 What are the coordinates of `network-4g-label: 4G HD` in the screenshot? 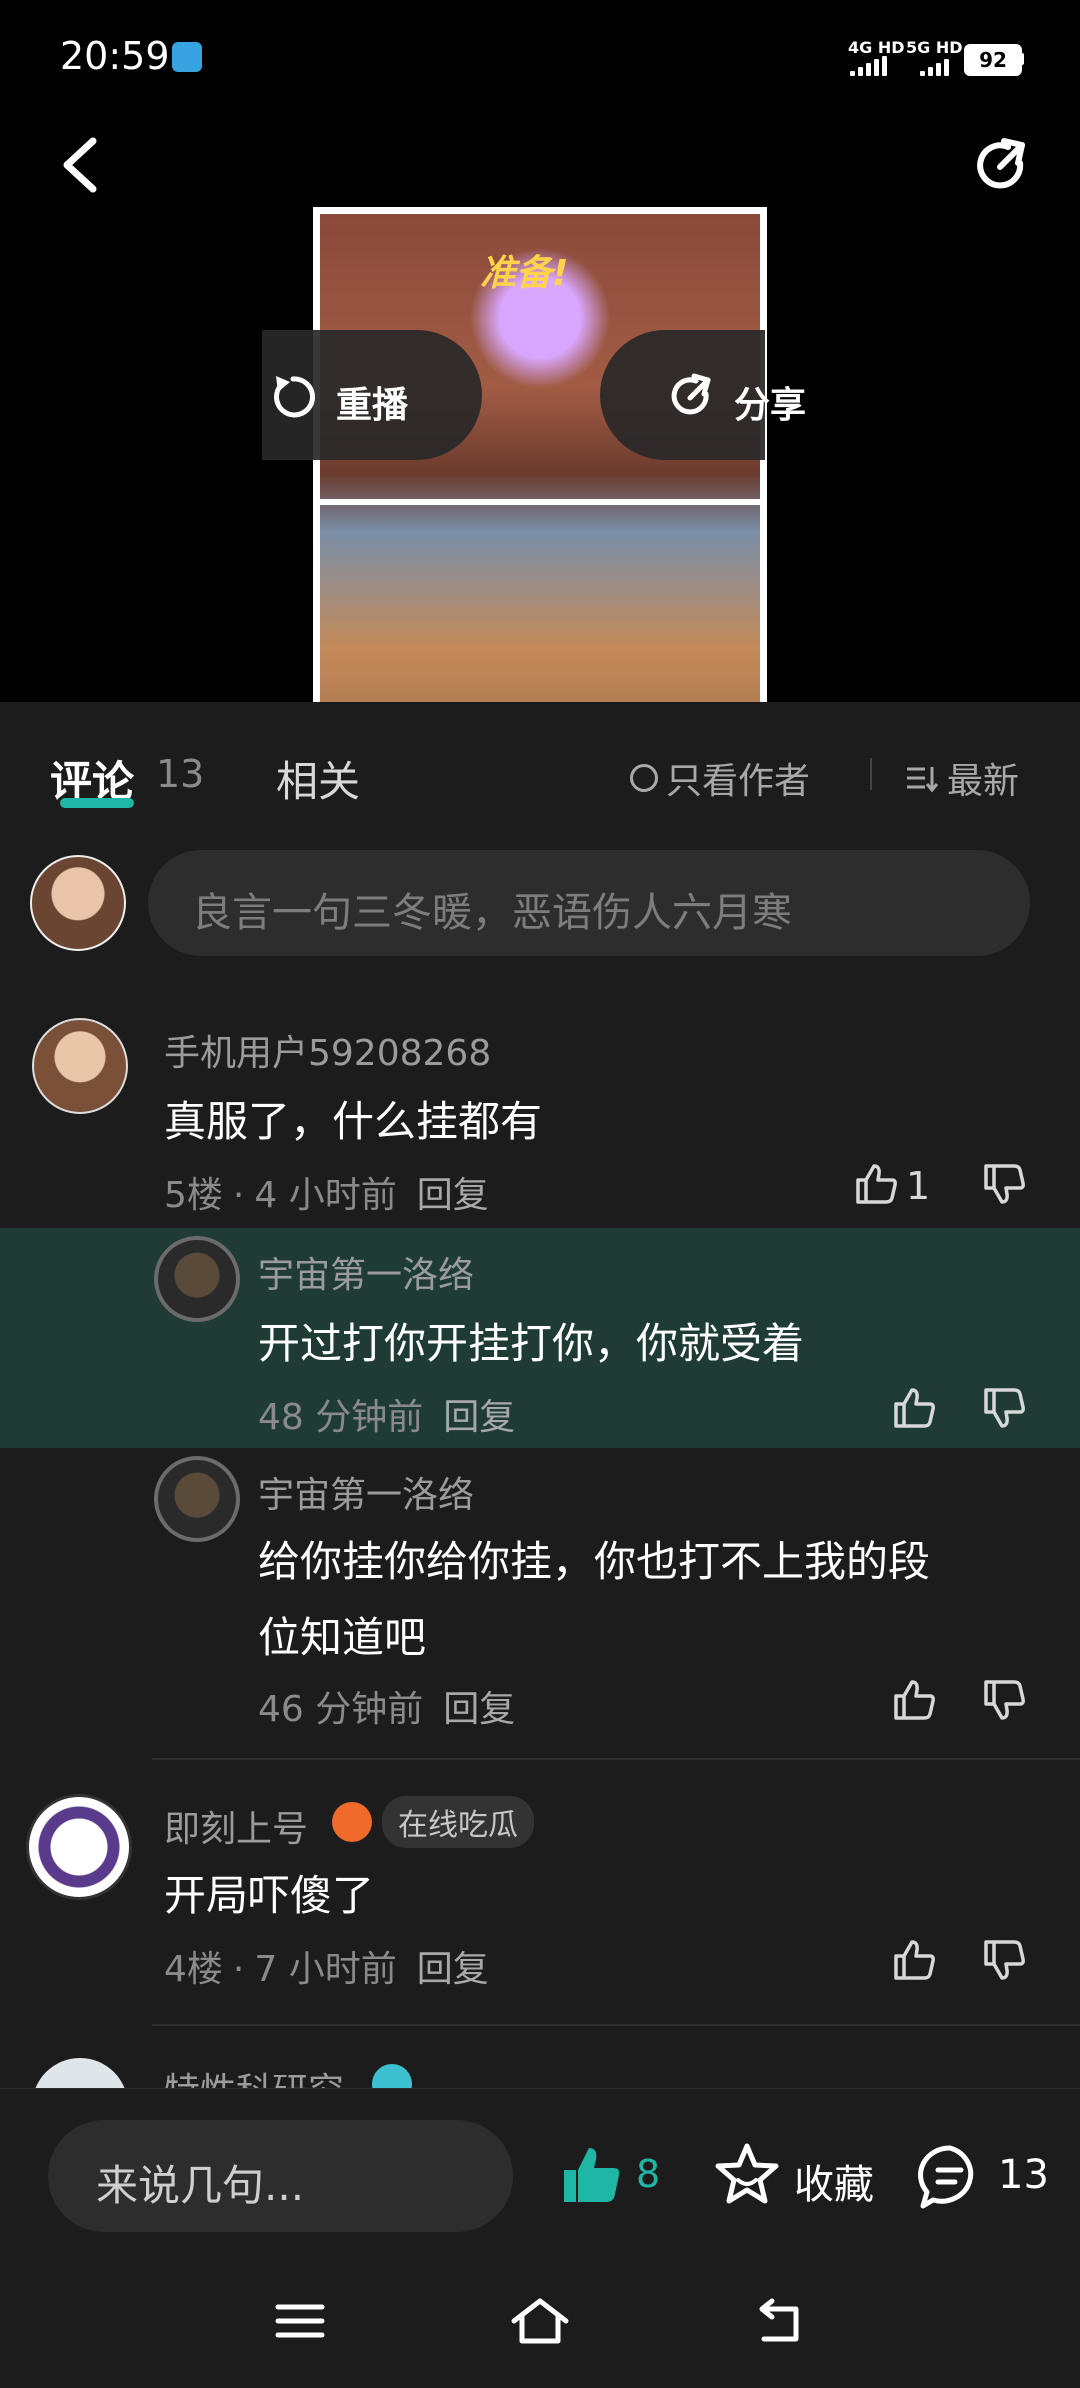 It's located at (876, 47).